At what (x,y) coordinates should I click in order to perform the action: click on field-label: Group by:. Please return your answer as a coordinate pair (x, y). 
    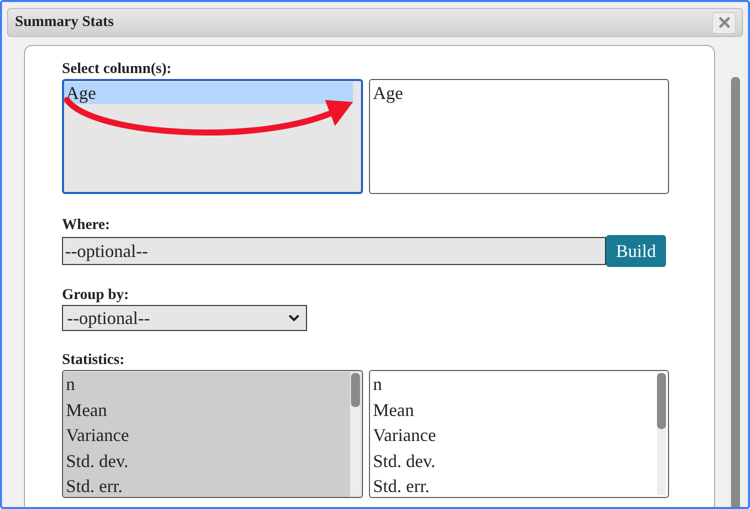
    Looking at the image, I should click on (96, 295).